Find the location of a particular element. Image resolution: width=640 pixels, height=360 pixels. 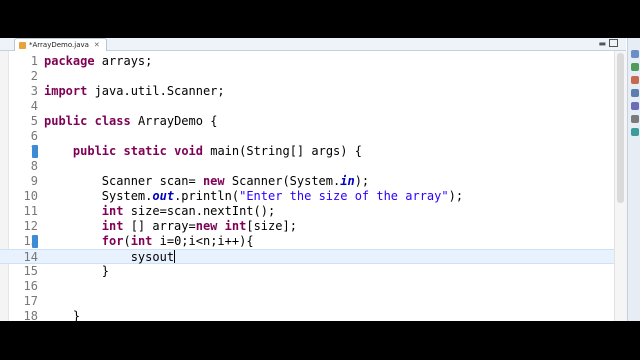

line-number: 9 is located at coordinates (34, 181).